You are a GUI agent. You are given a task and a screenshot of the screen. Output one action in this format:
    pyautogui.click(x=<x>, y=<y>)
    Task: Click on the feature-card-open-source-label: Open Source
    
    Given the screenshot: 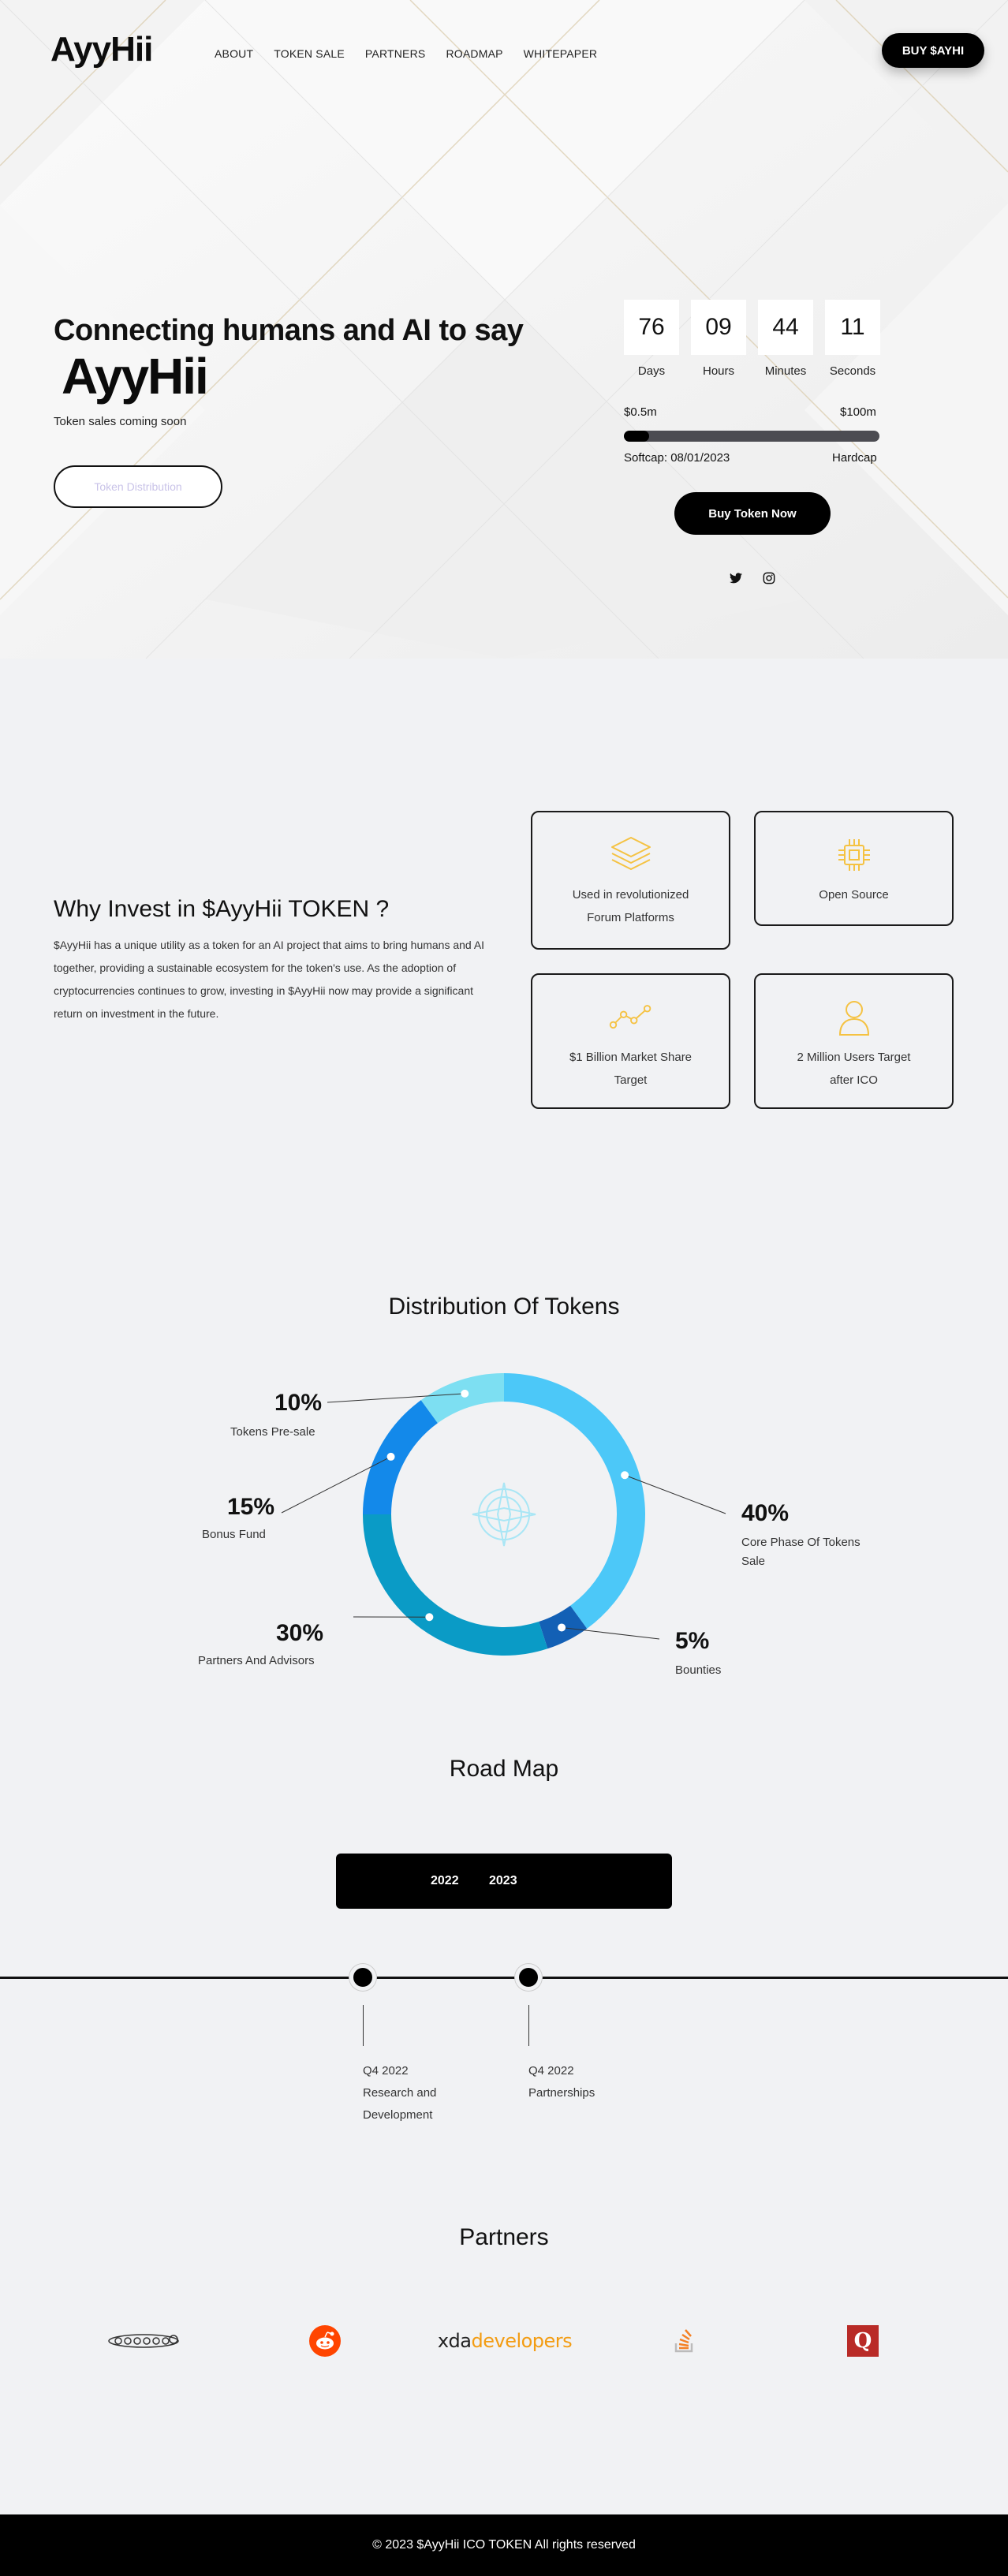 What is the action you would take?
    pyautogui.click(x=854, y=895)
    